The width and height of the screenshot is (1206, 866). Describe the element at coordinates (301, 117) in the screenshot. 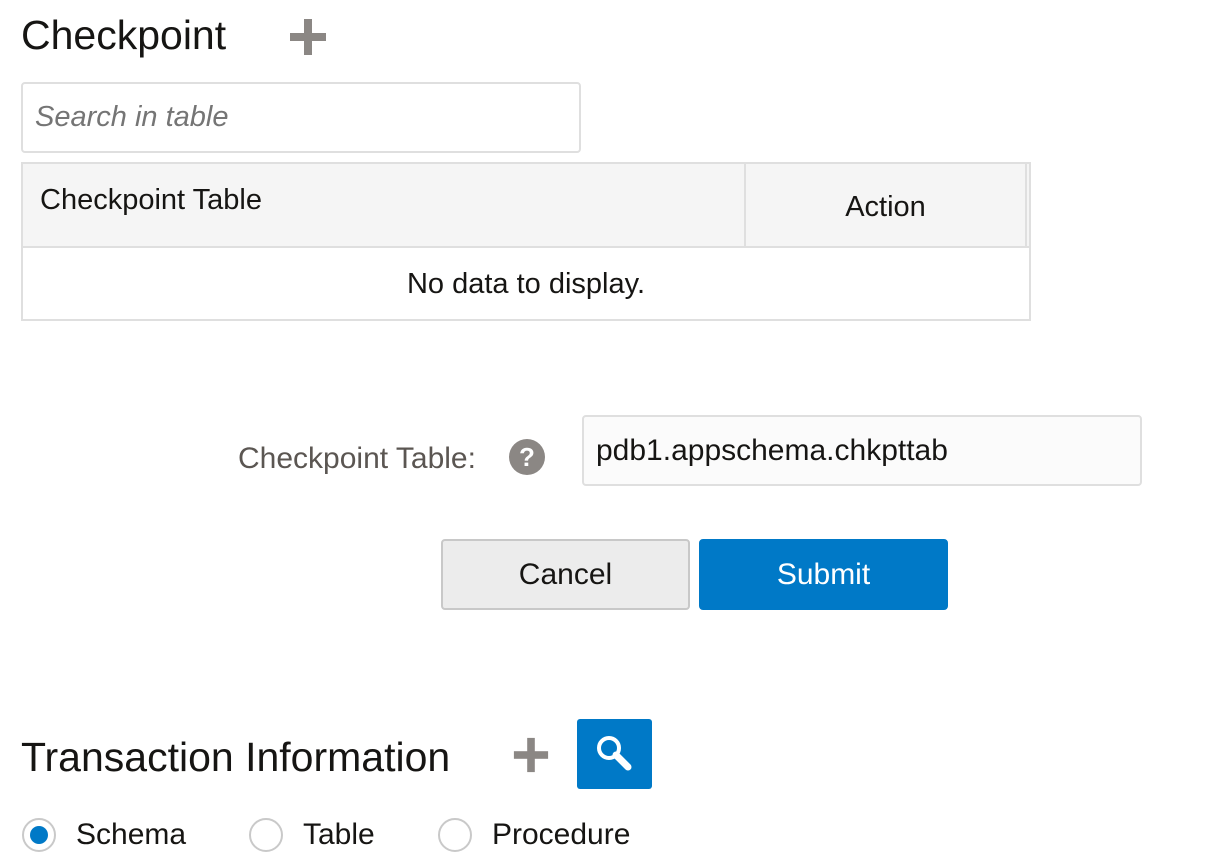

I see `table-search-input` at that location.